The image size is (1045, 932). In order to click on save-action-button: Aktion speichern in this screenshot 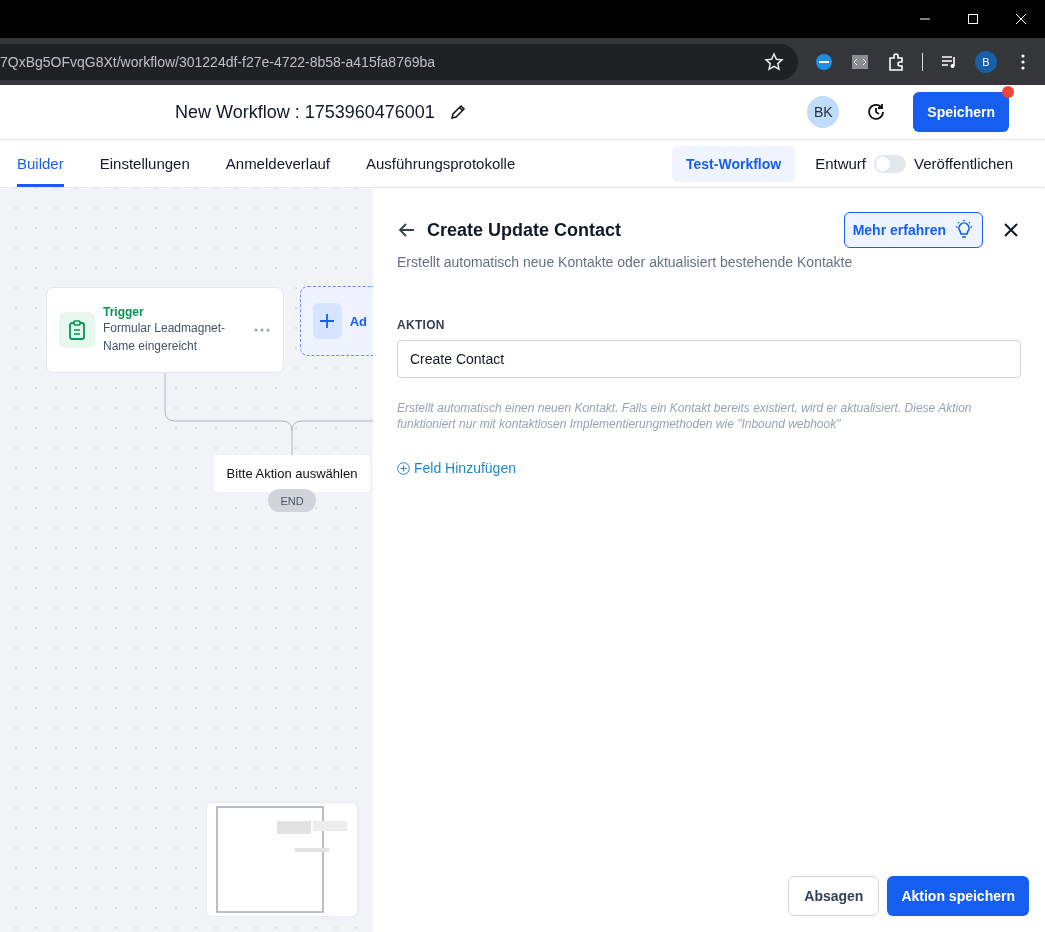, I will do `click(958, 896)`.